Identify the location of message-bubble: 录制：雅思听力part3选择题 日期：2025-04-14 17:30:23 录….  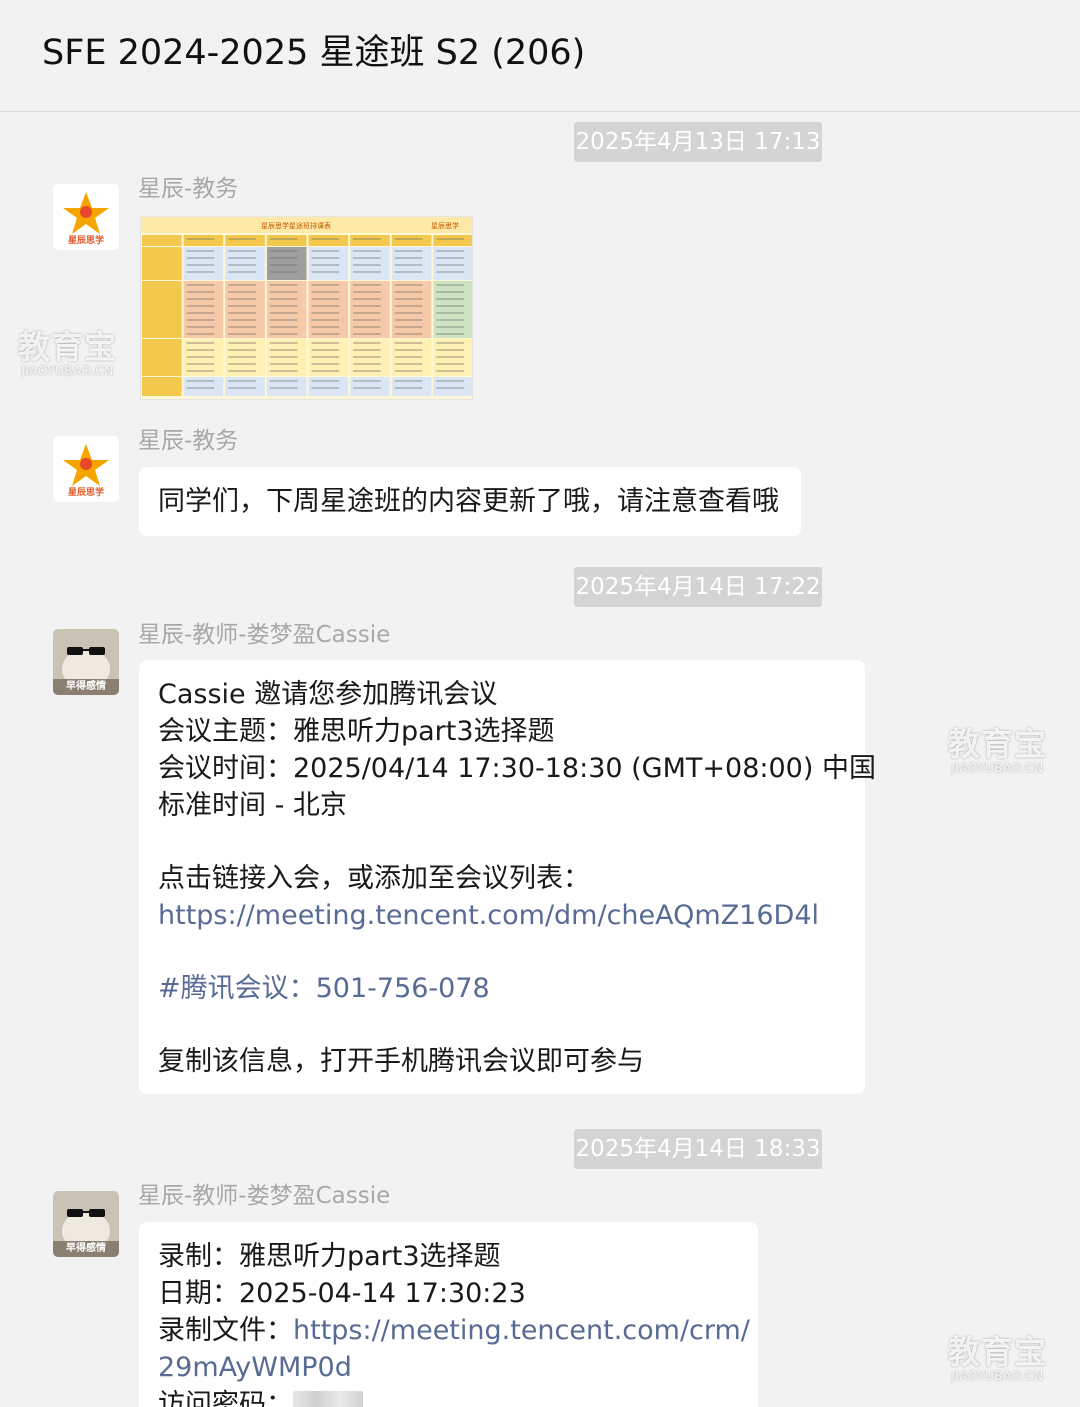
(448, 1314).